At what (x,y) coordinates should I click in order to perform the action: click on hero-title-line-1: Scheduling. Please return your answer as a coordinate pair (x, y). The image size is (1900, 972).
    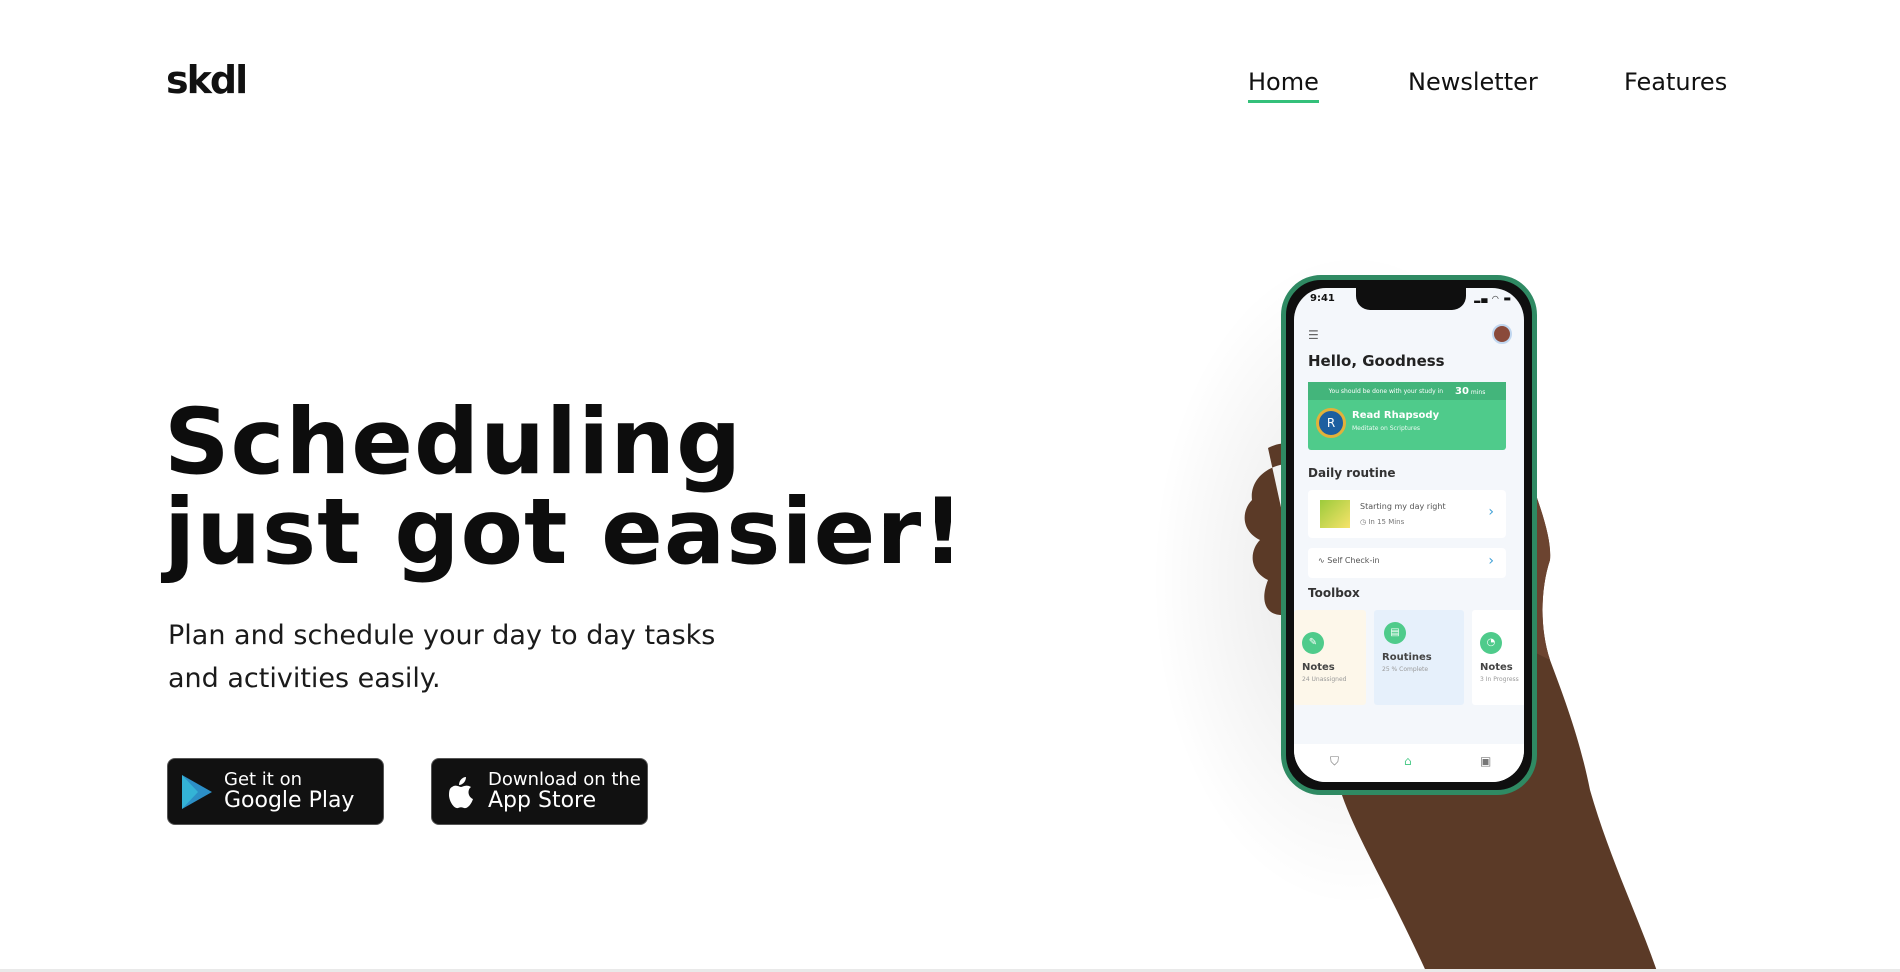
    Looking at the image, I should click on (453, 442).